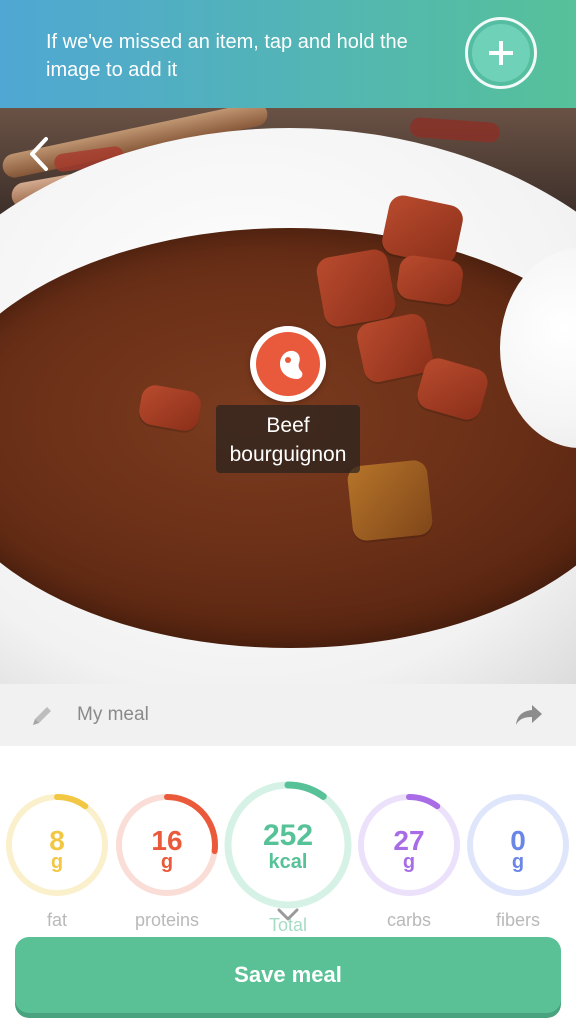 The image size is (576, 1024). Describe the element at coordinates (57, 862) in the screenshot. I see `nutrient-fat-unit: g` at that location.